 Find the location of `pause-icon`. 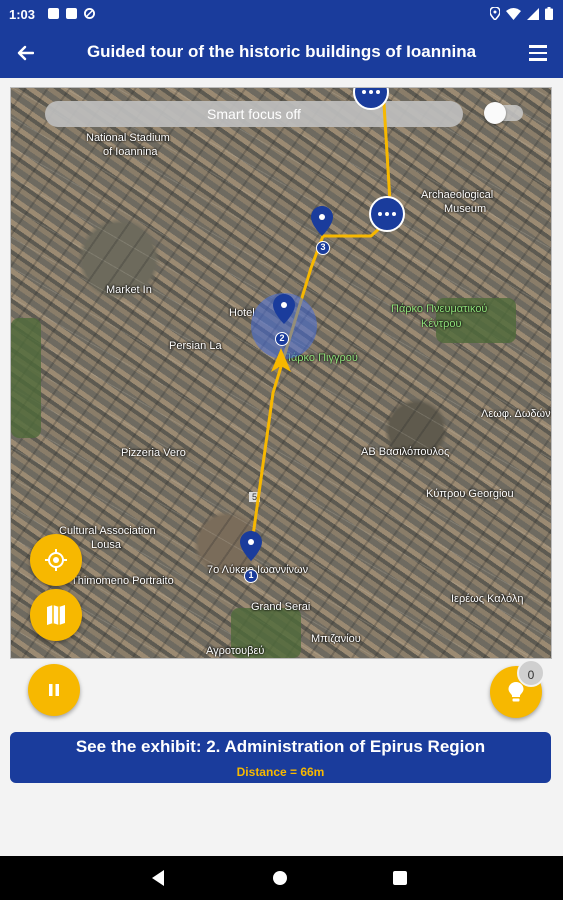

pause-icon is located at coordinates (54, 690).